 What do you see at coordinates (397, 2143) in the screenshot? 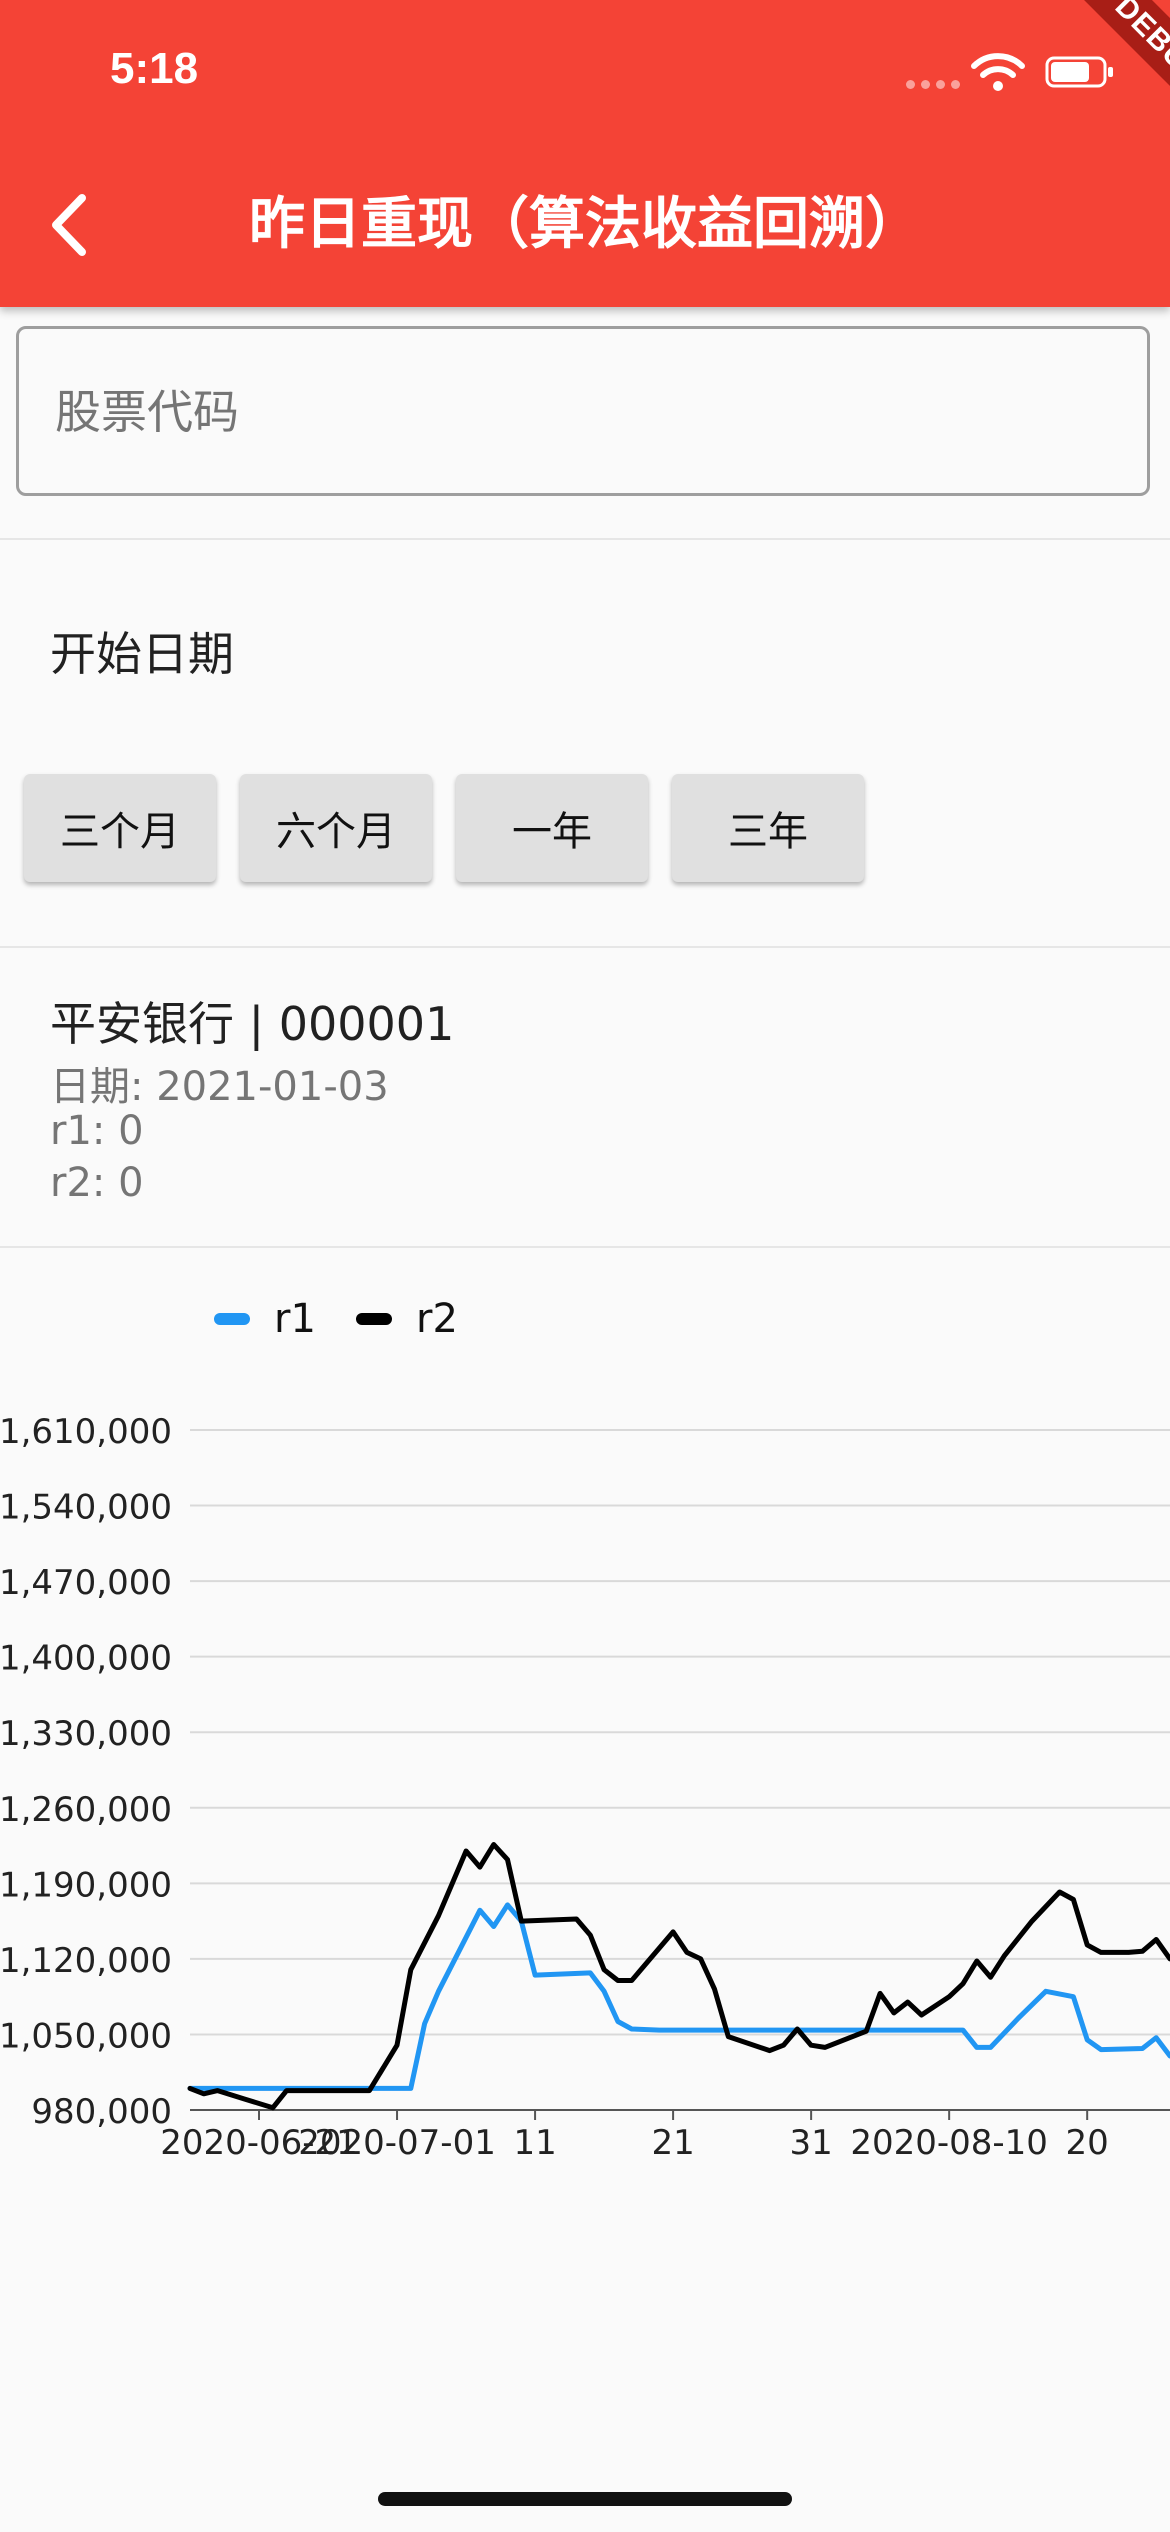
I see `x-tick-label: 2020-07-01` at bounding box center [397, 2143].